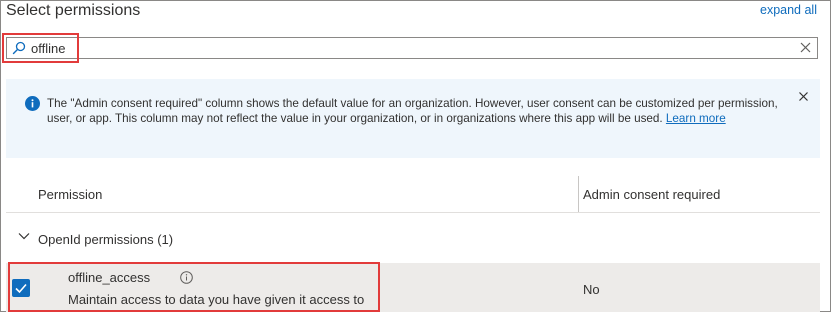 The width and height of the screenshot is (831, 312). What do you see at coordinates (696, 118) in the screenshot?
I see `learn-more-link: Learn more` at bounding box center [696, 118].